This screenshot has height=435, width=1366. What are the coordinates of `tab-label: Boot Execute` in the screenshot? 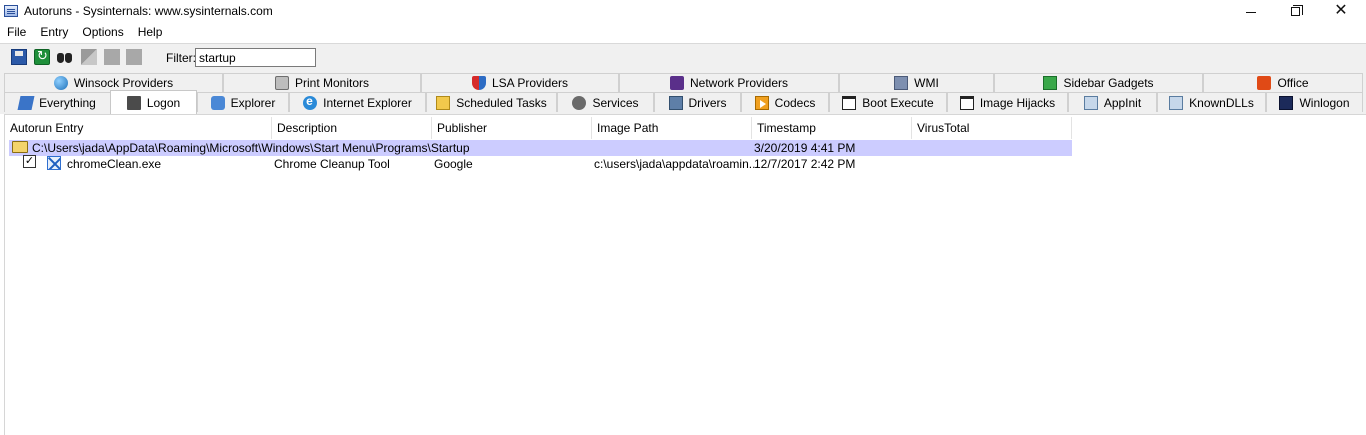 It's located at (898, 102).